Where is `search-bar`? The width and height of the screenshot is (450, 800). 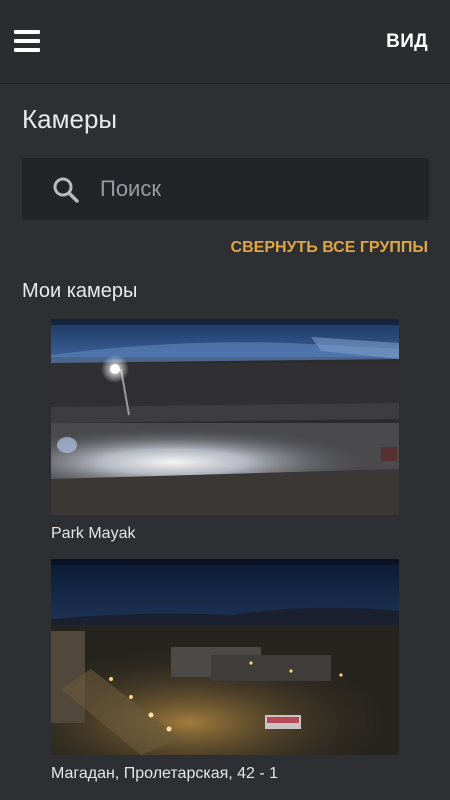
search-bar is located at coordinates (225, 189).